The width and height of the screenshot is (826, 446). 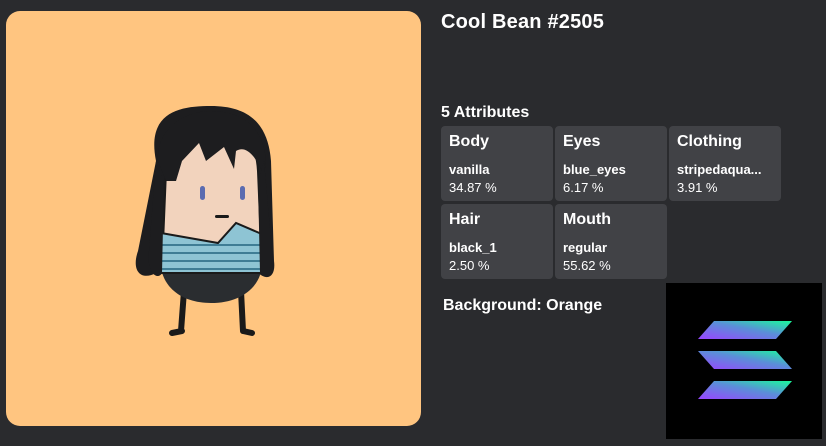 I want to click on attribute-percent: 2.50 %, so click(x=469, y=265).